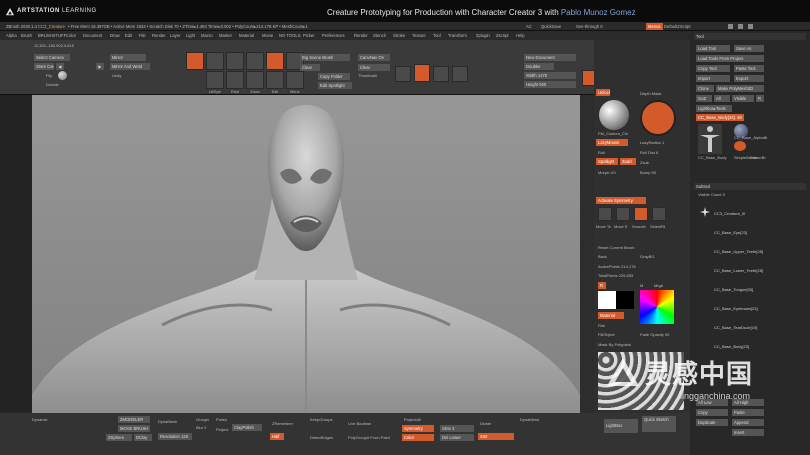 This screenshot has height=455, width=810. What do you see at coordinates (119, 437) in the screenshot?
I see `zsphere-button: ZSphere` at bounding box center [119, 437].